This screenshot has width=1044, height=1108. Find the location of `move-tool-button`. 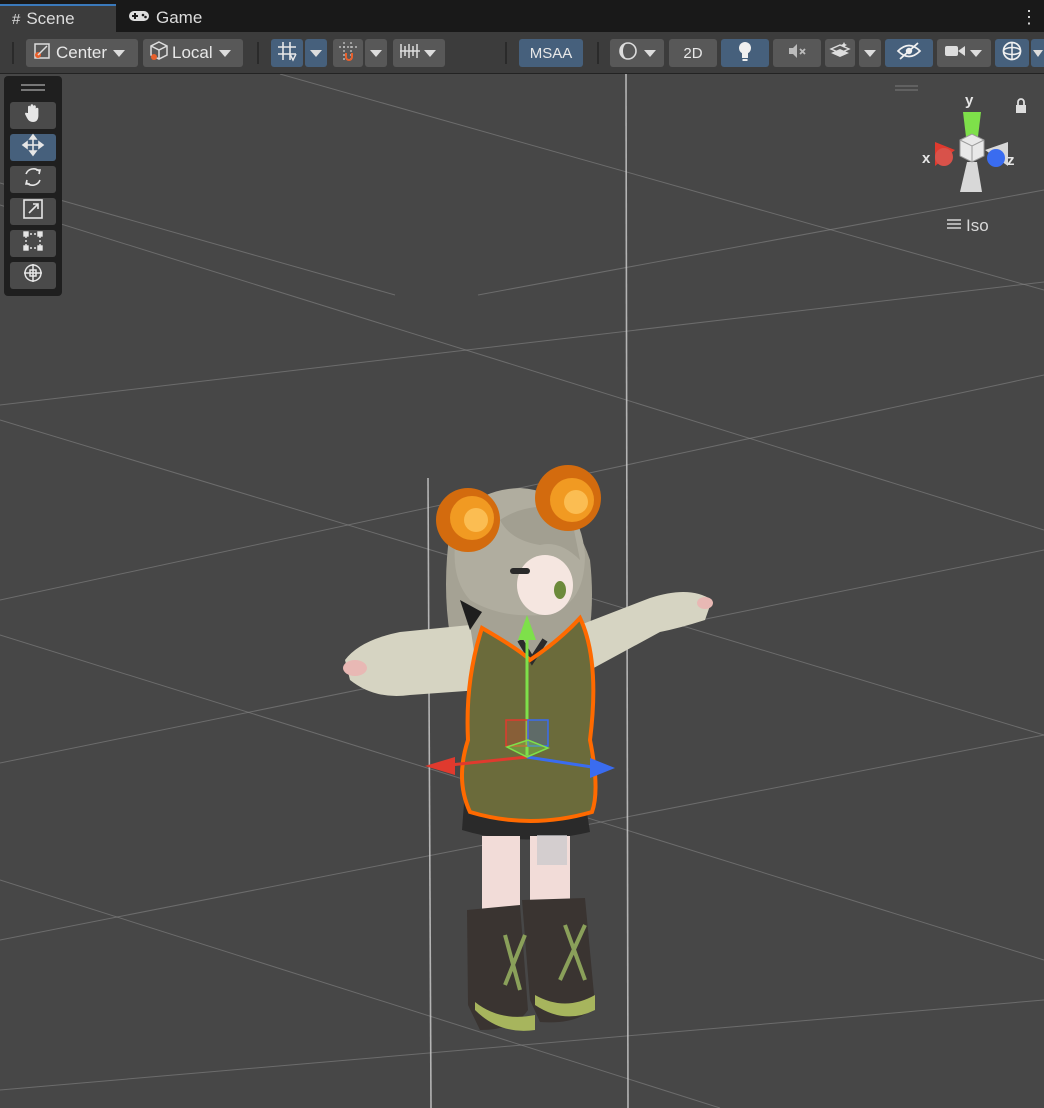

move-tool-button is located at coordinates (33, 147).